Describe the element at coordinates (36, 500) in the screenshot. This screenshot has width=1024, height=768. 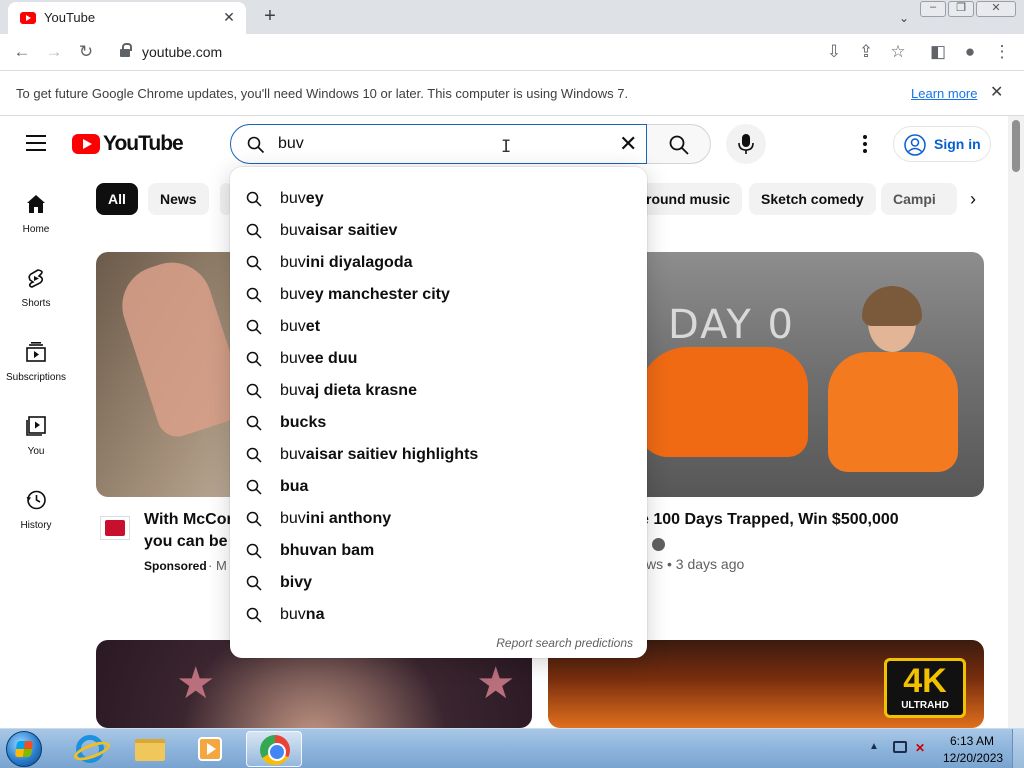
I see `history-icon` at that location.